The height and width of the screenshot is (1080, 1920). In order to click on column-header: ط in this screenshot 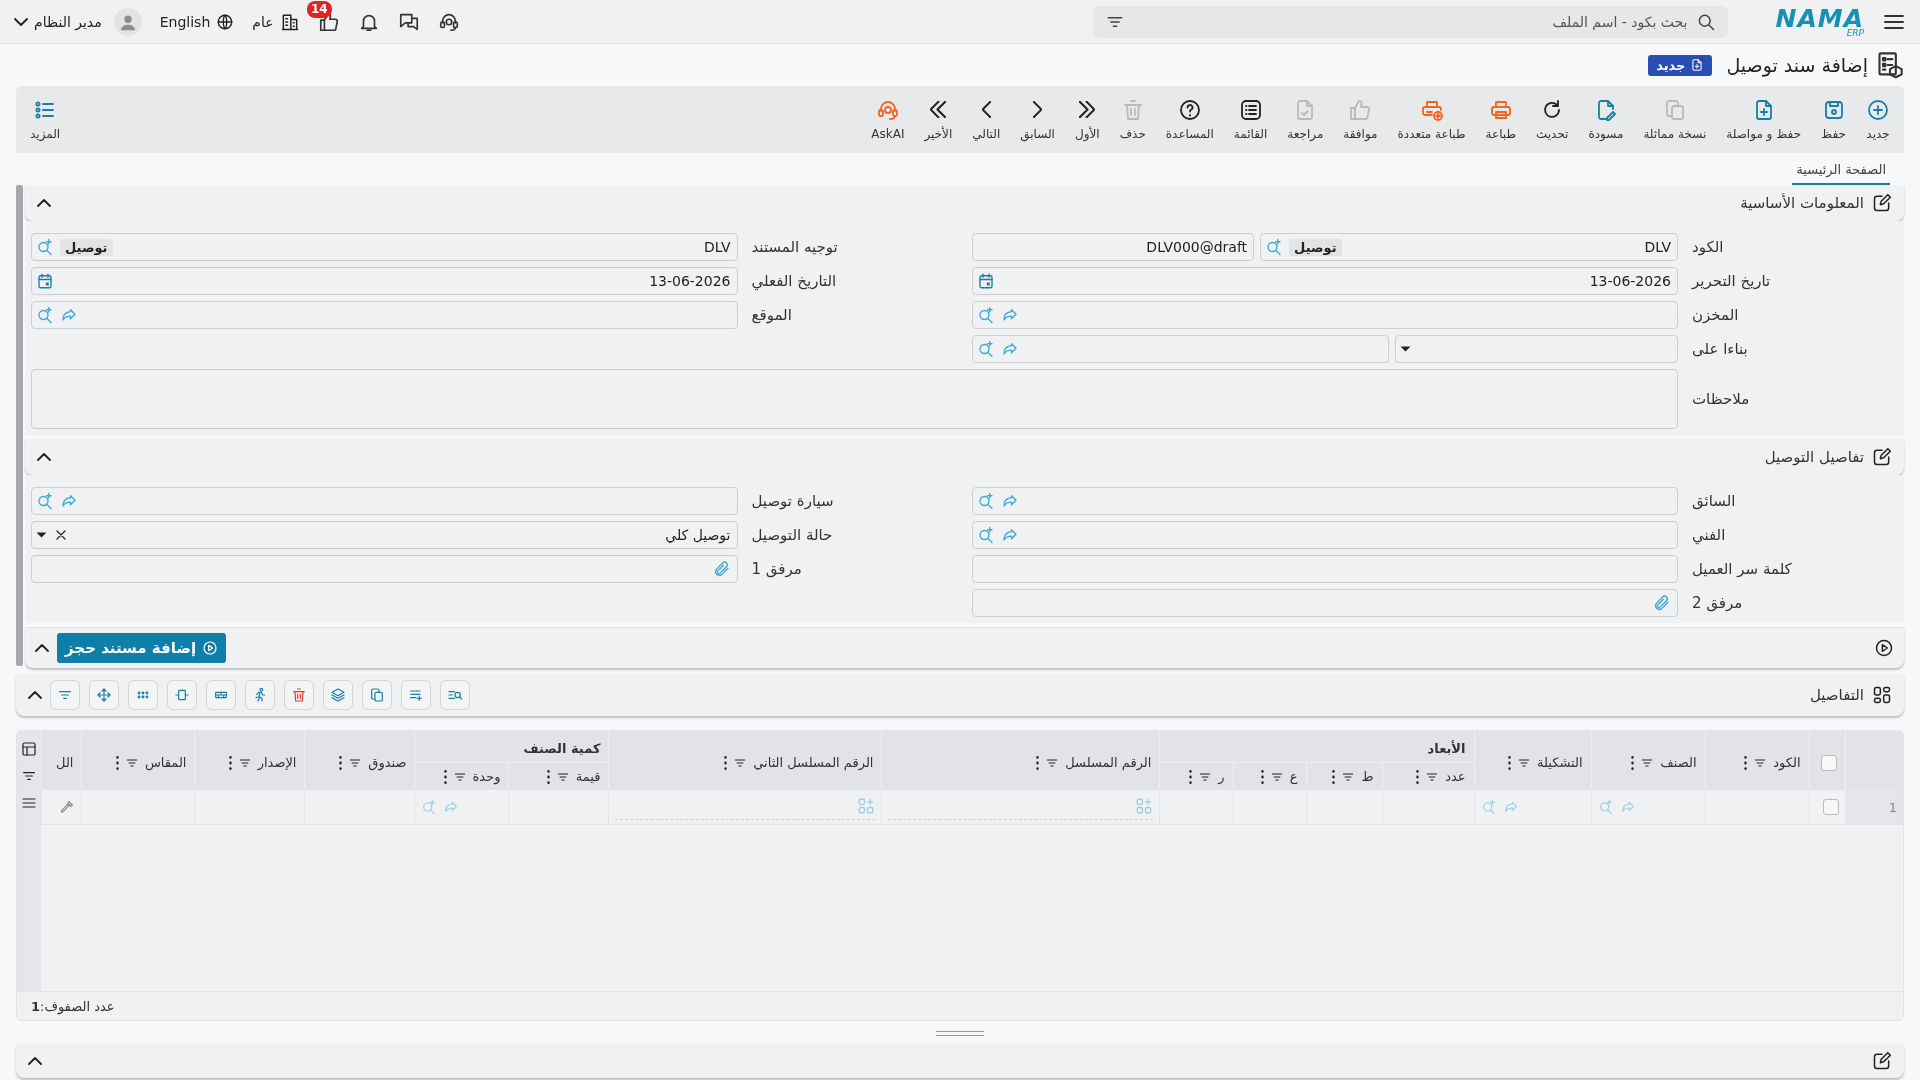, I will do `click(1367, 776)`.